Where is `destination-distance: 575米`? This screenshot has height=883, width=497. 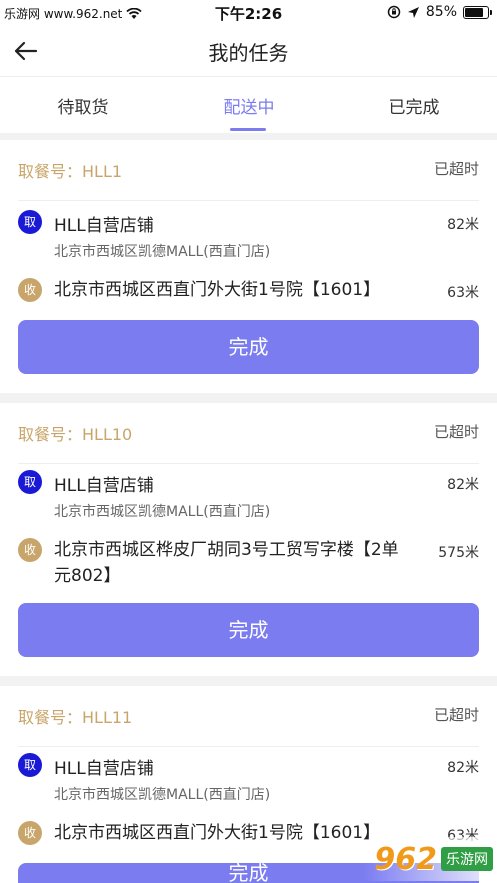
destination-distance: 575米 is located at coordinates (458, 553).